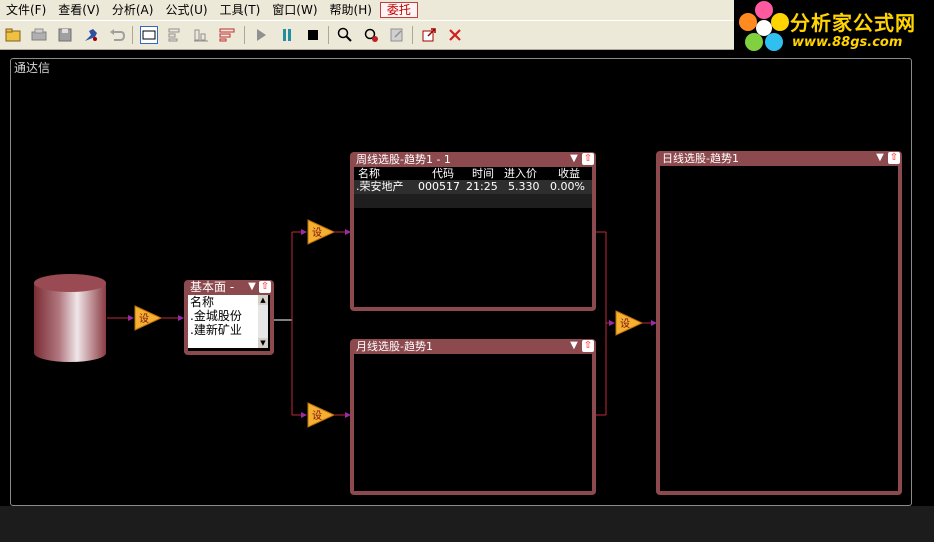 The height and width of the screenshot is (542, 934). I want to click on database-icon, so click(70, 318).